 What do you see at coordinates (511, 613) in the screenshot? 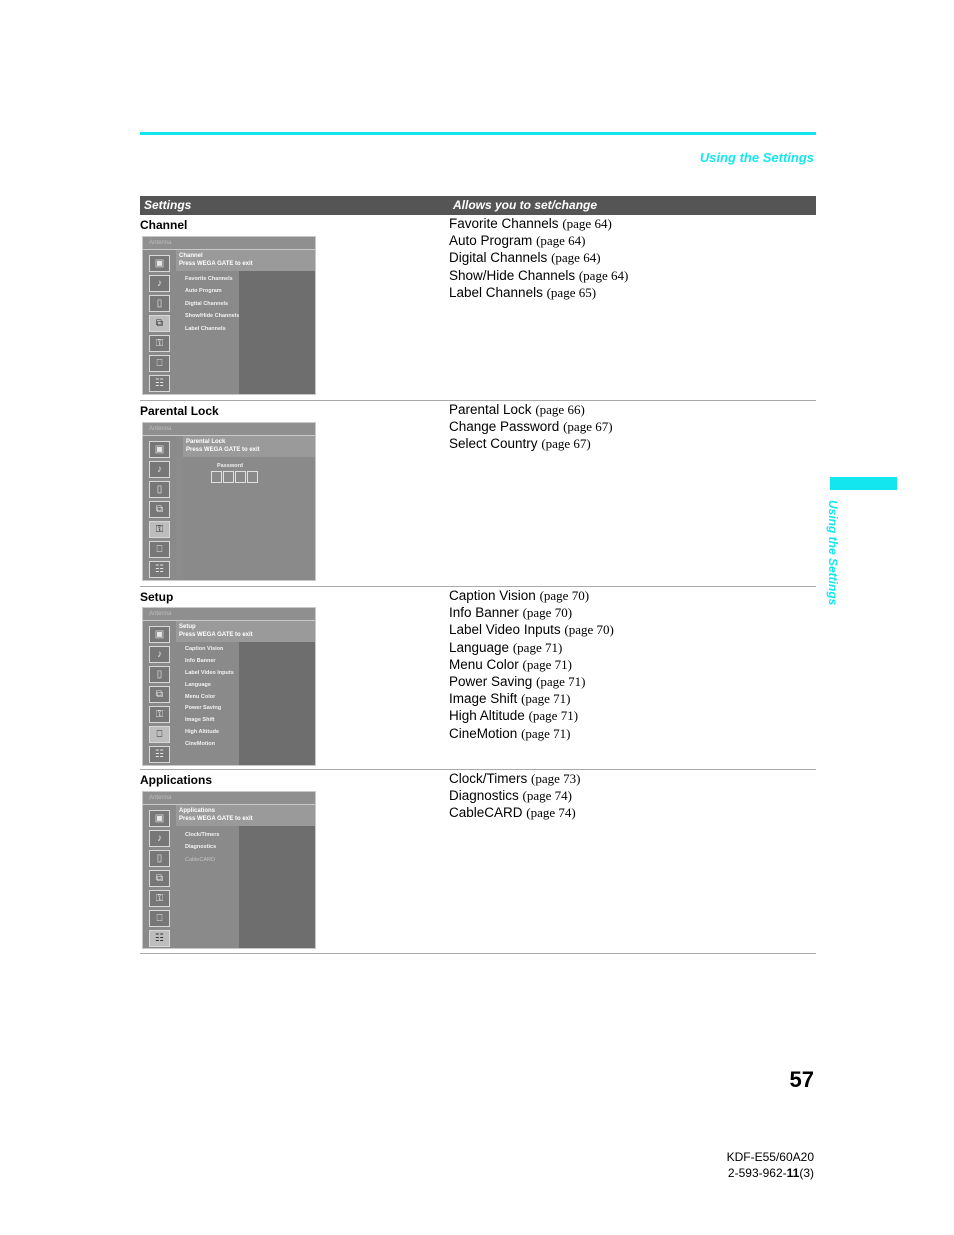
I see `list-item: Info Banner (page 70)` at bounding box center [511, 613].